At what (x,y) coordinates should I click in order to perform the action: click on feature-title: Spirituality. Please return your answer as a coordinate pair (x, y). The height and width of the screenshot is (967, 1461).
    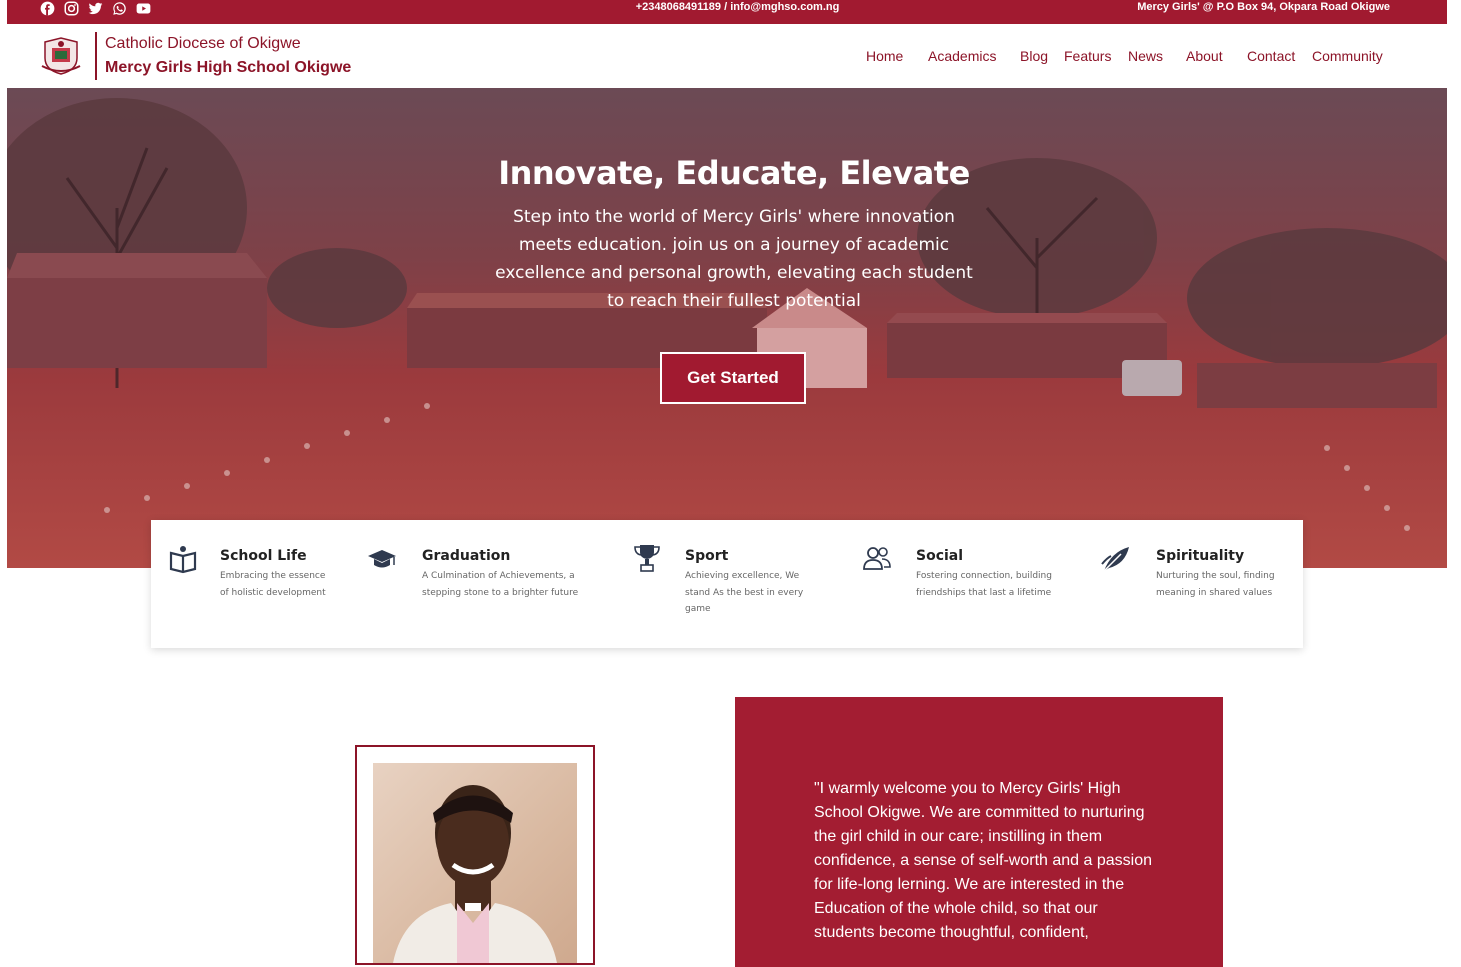
    Looking at the image, I should click on (1200, 556).